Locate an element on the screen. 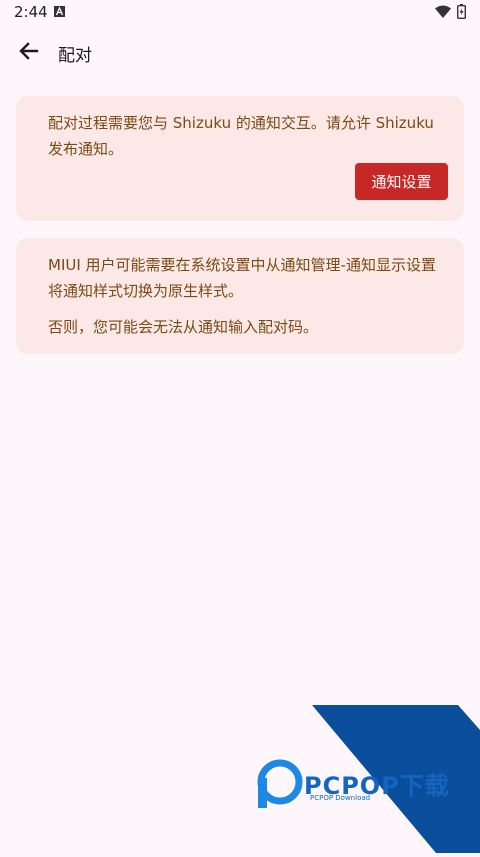  a-notification-icon is located at coordinates (59, 11).